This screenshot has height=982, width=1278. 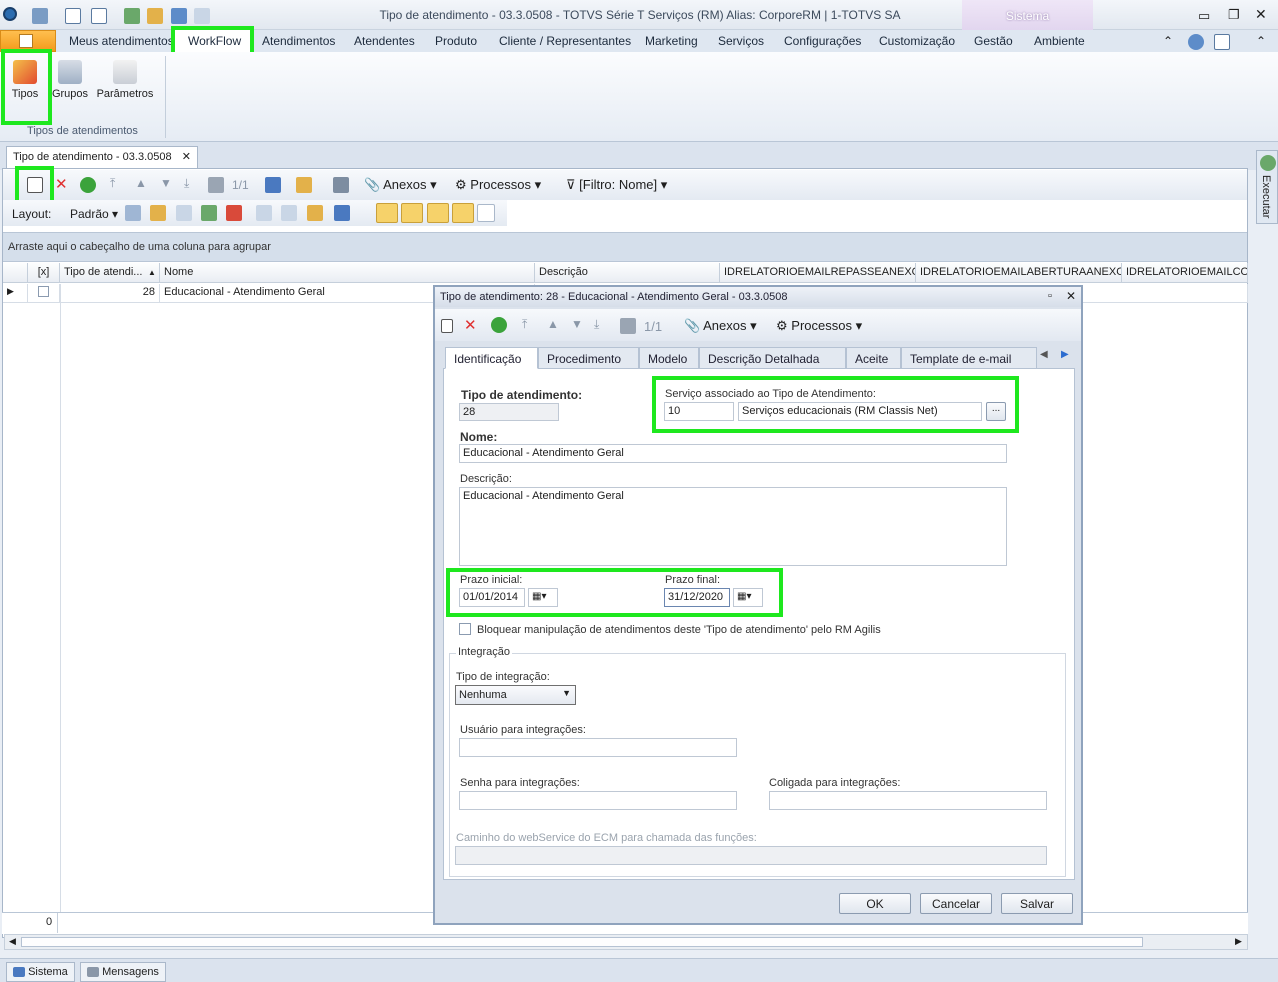 What do you see at coordinates (465, 629) in the screenshot?
I see `bloquear-checkbox` at bounding box center [465, 629].